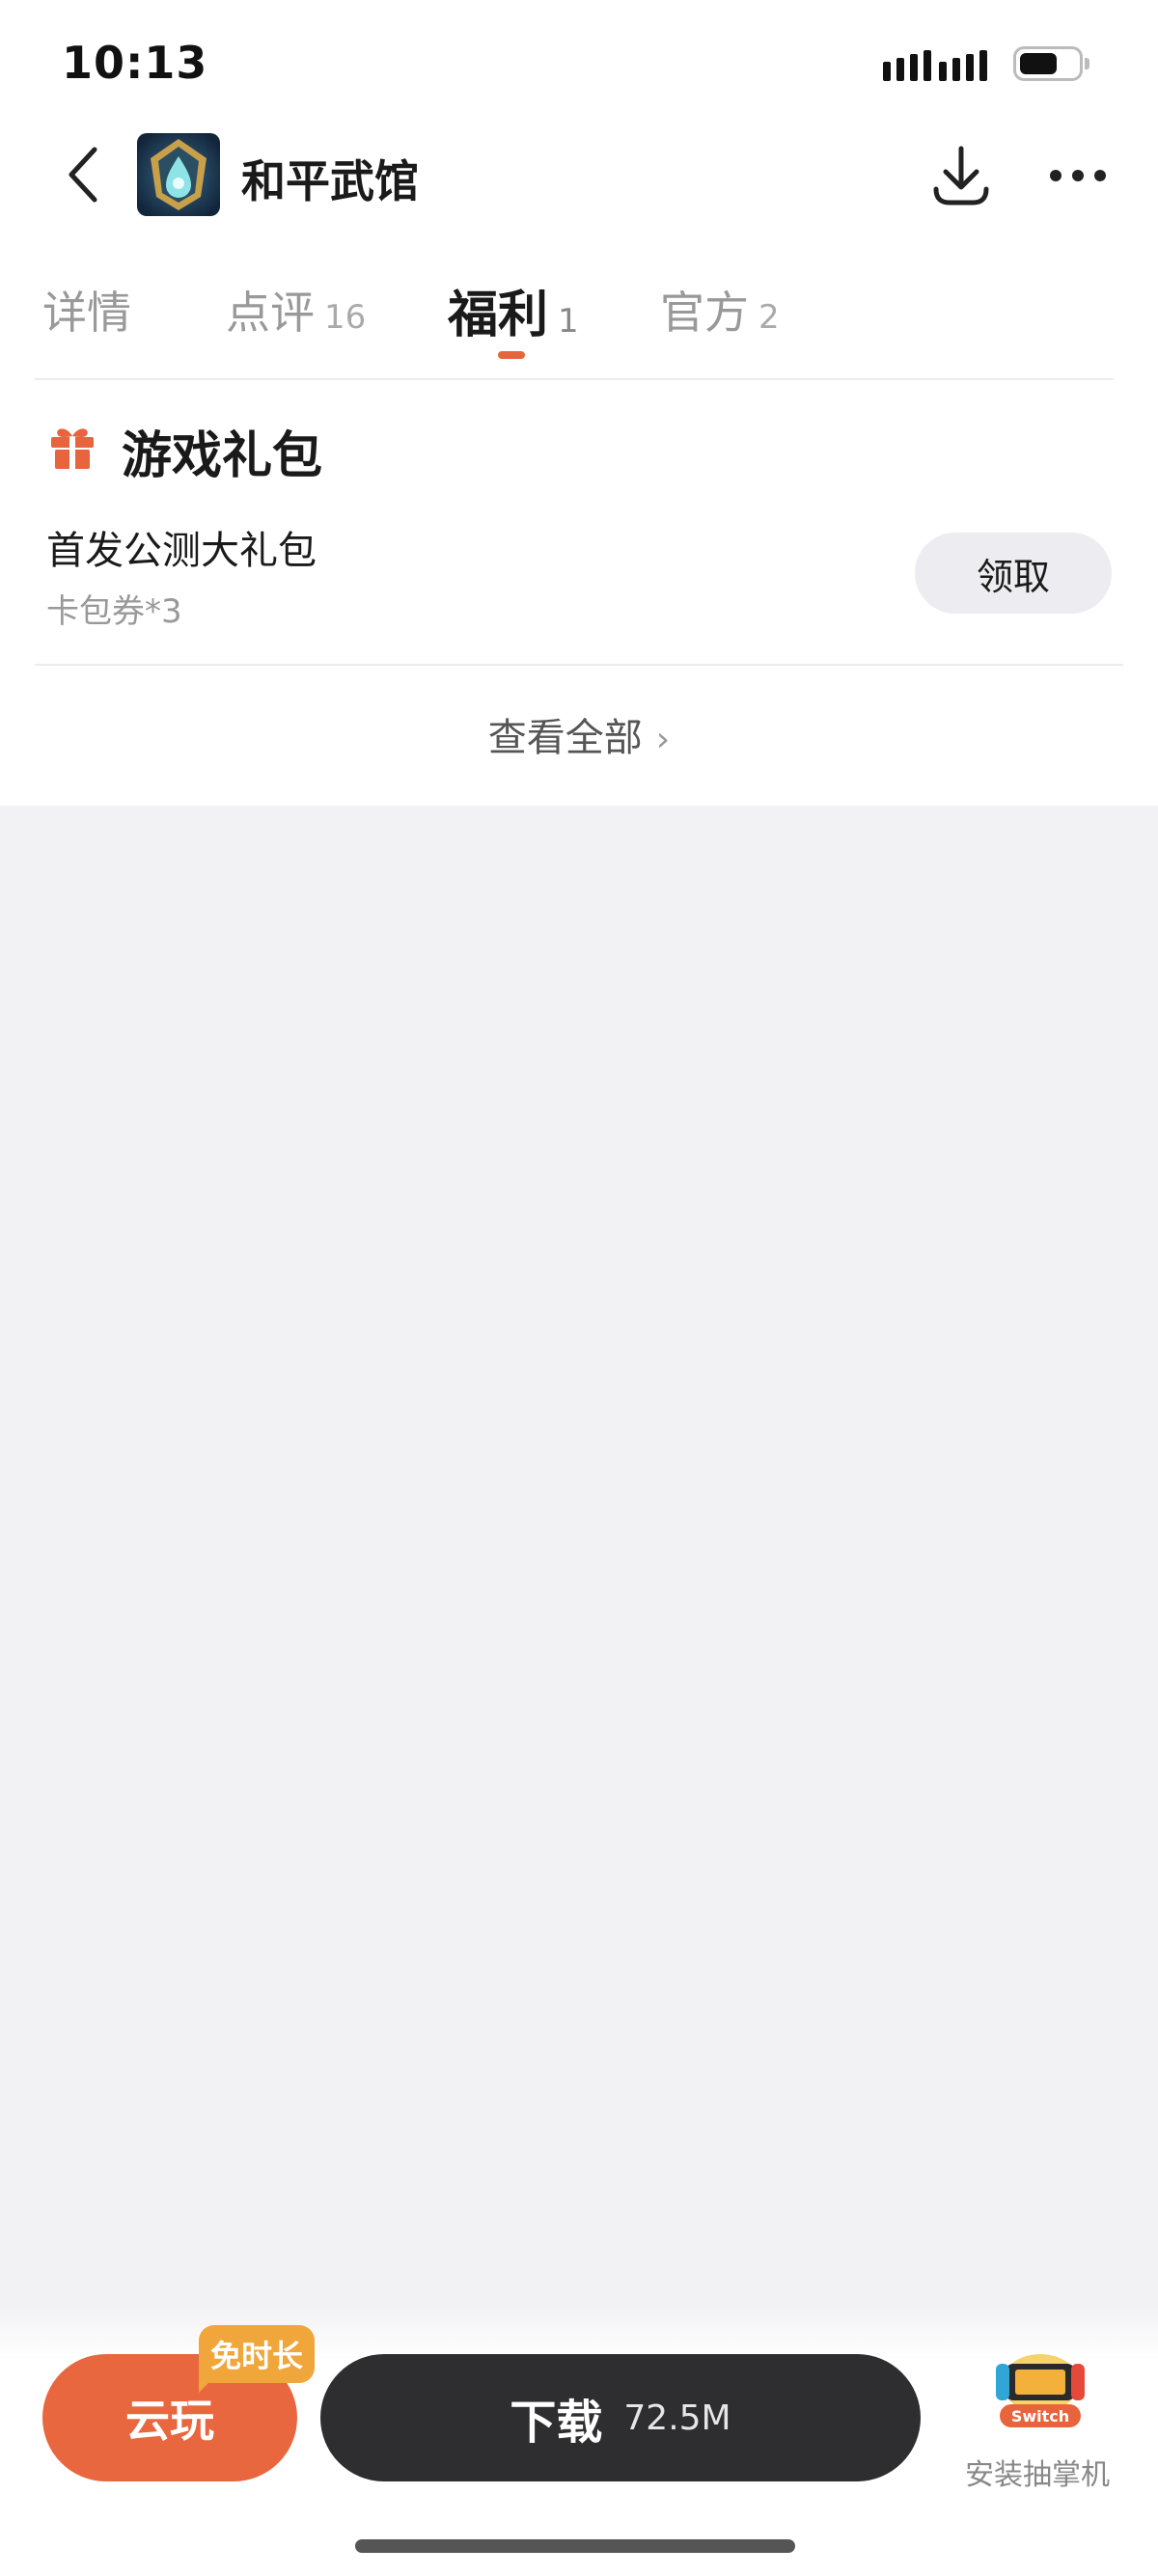 The width and height of the screenshot is (1158, 2576). What do you see at coordinates (1040, 2383) in the screenshot?
I see `handheld-console-promo-icon: Switch` at bounding box center [1040, 2383].